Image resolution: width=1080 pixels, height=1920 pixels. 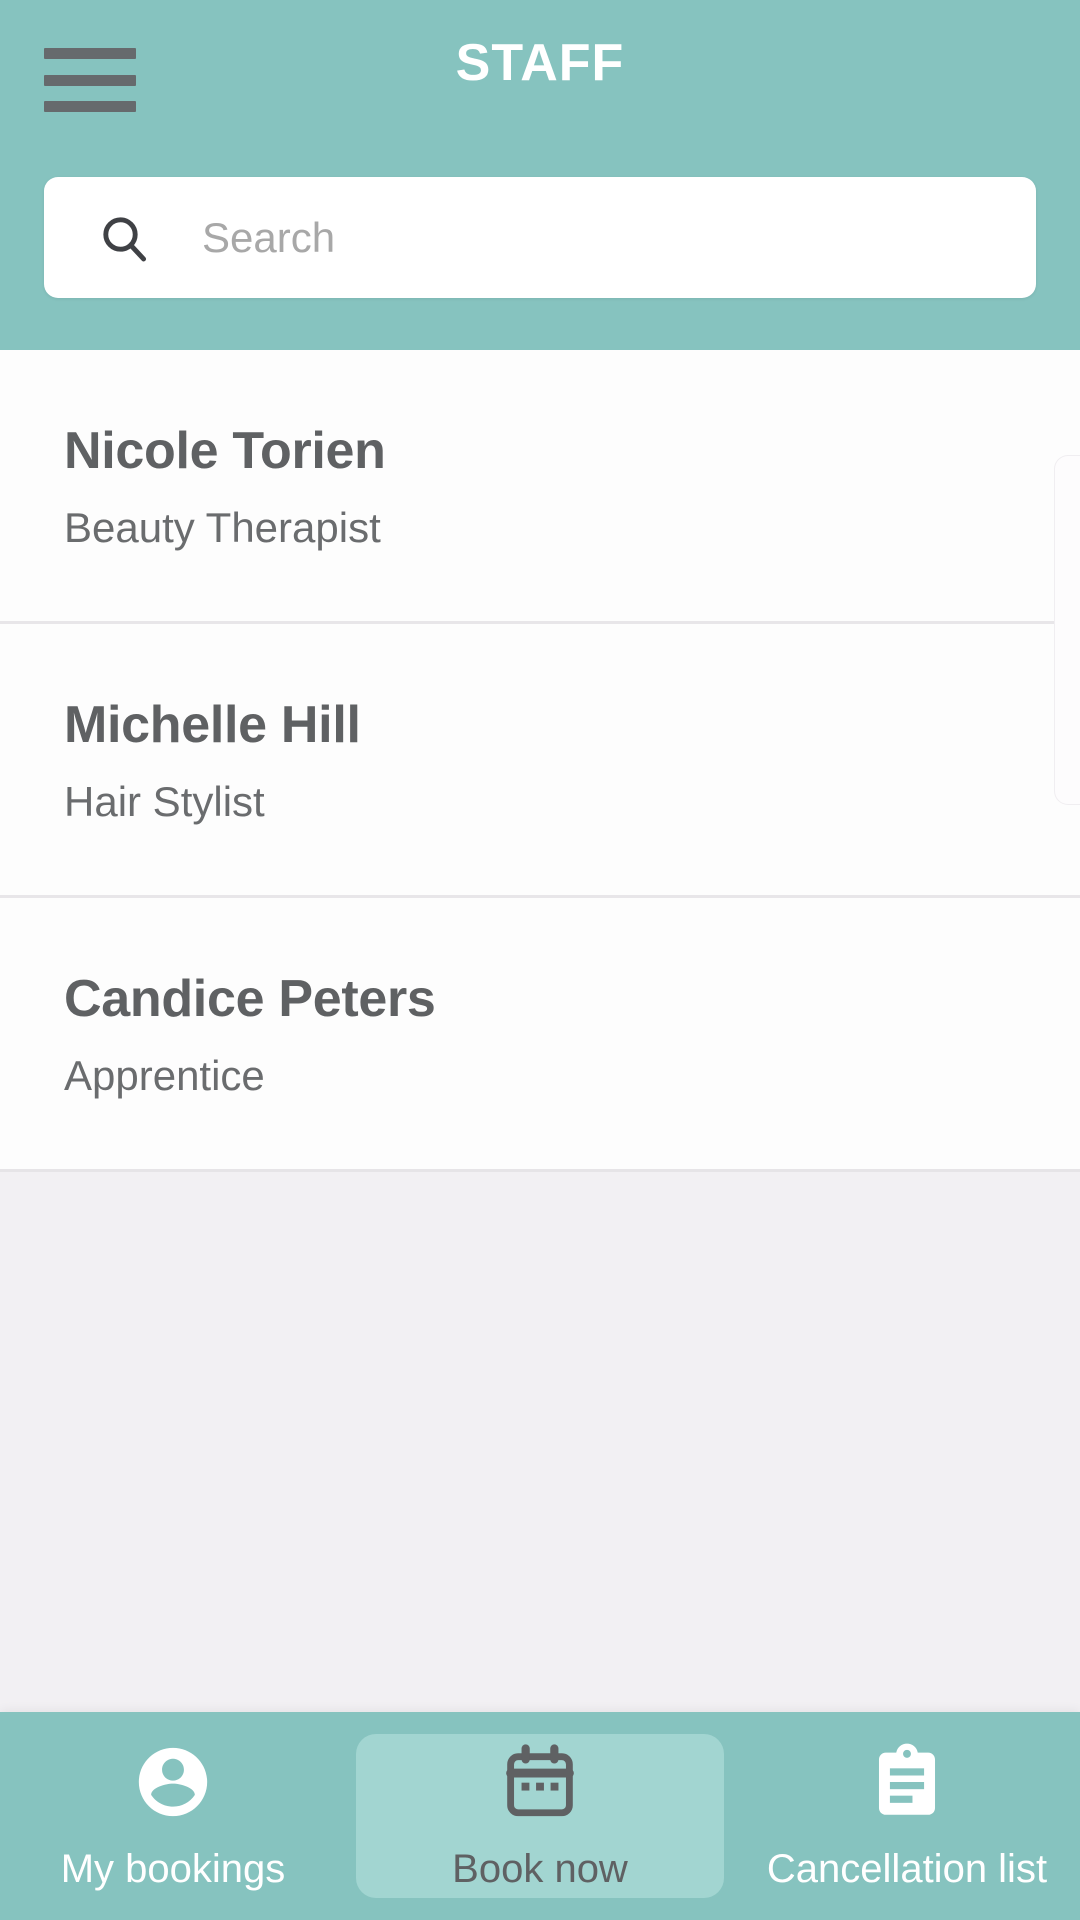 I want to click on calendar-icon, so click(x=540, y=1782).